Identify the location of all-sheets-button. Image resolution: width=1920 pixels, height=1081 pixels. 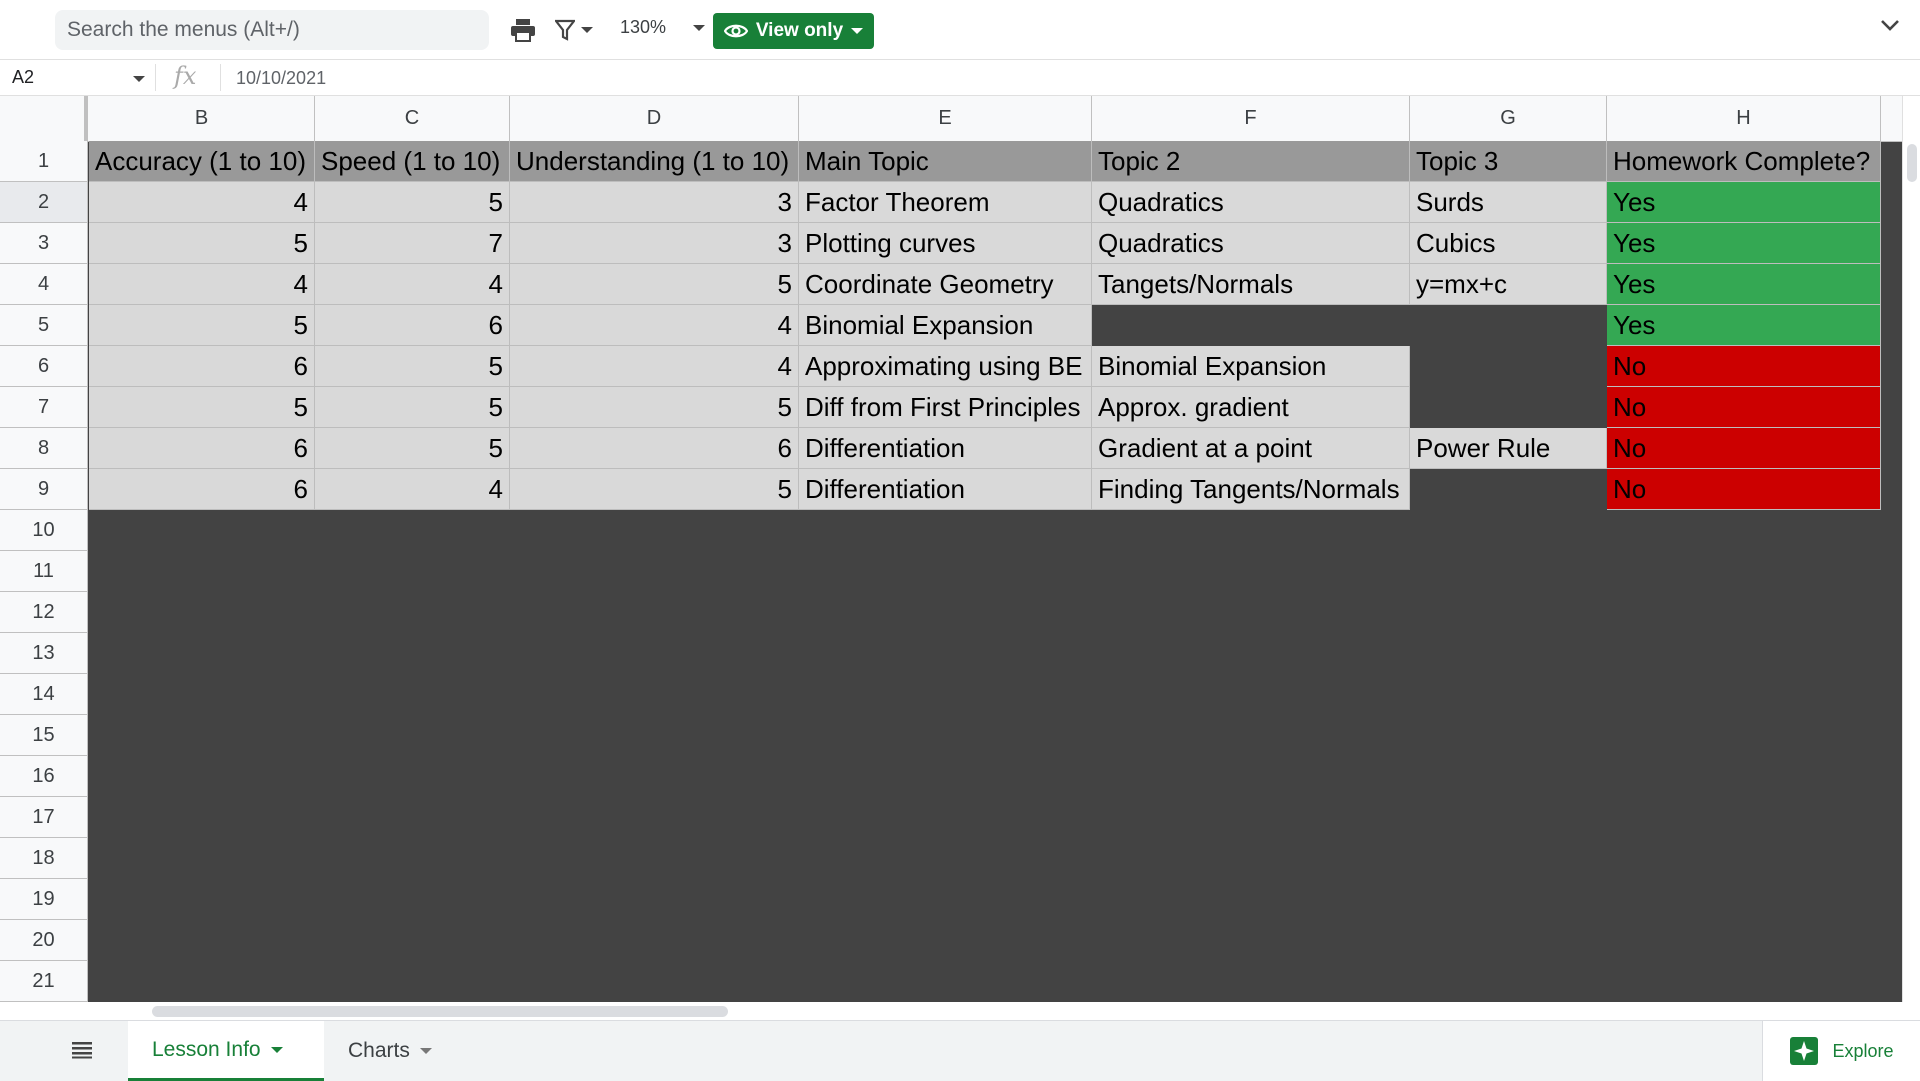
(82, 1052).